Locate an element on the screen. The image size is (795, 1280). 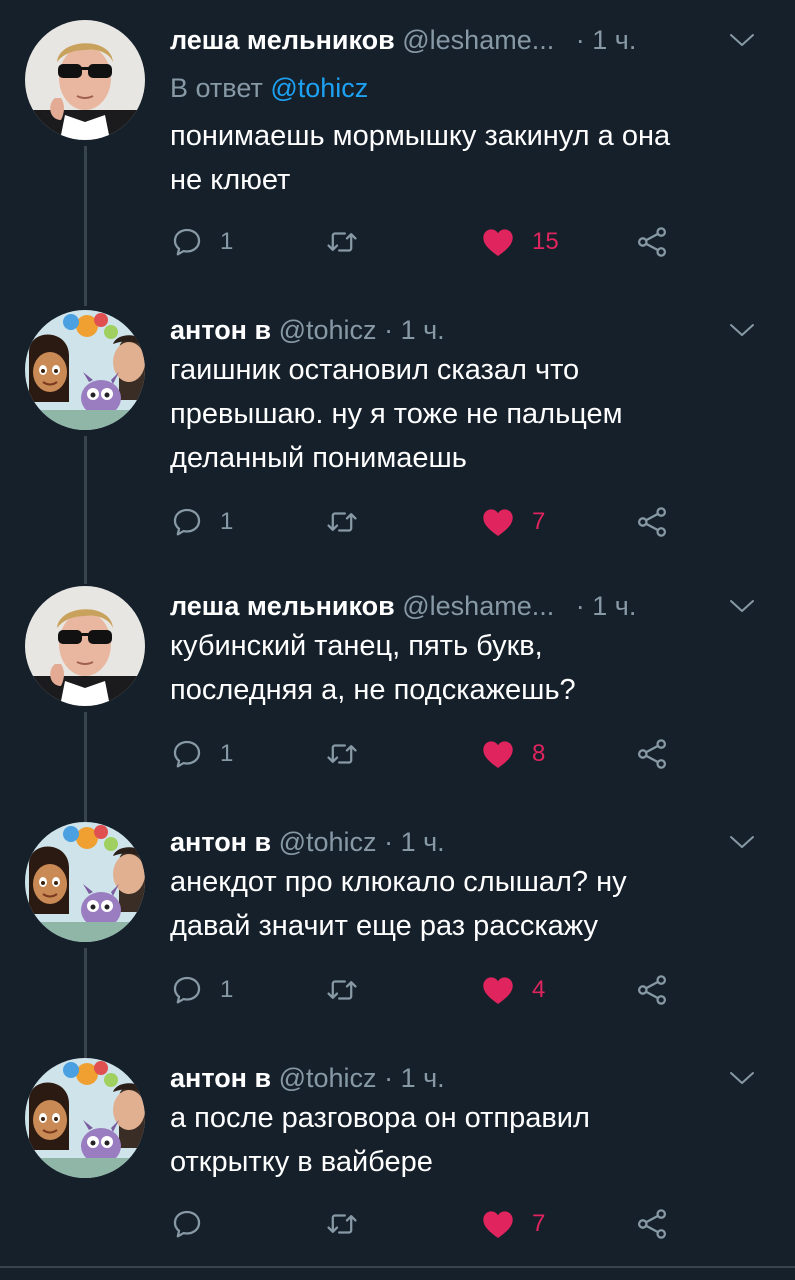
tweet-actions: 1 8 is located at coordinates (430, 754).